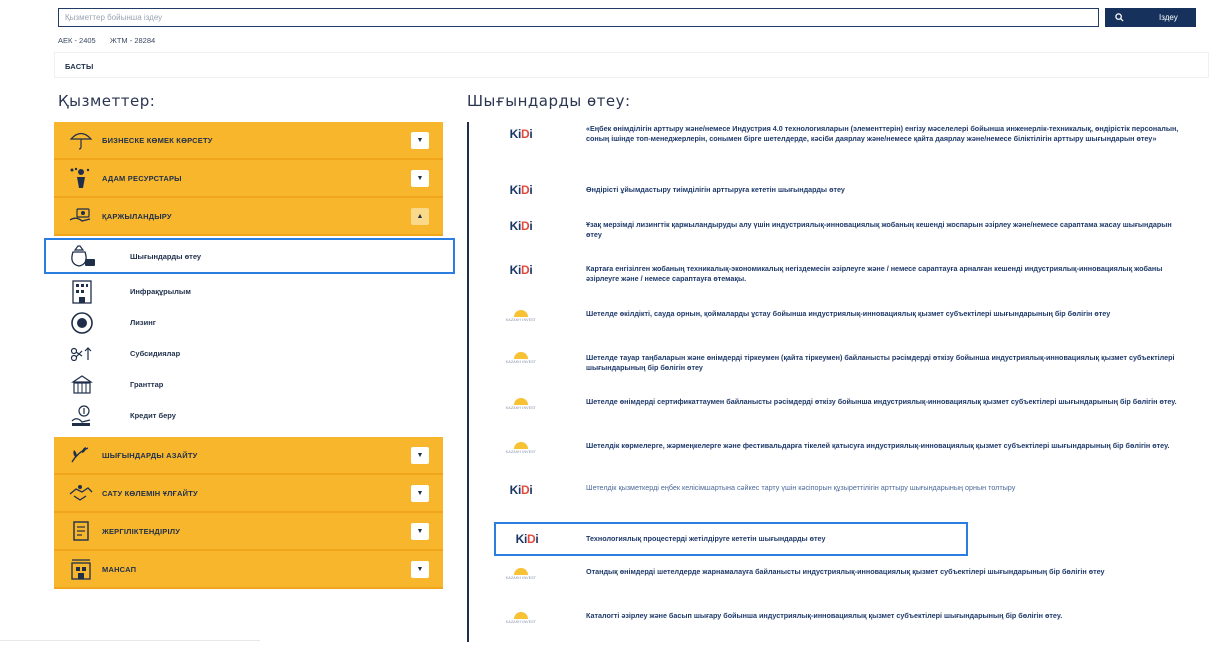 Image resolution: width=1209 pixels, height=646 pixels. What do you see at coordinates (248, 384) in the screenshot?
I see `subitem-grants: Гранттар` at bounding box center [248, 384].